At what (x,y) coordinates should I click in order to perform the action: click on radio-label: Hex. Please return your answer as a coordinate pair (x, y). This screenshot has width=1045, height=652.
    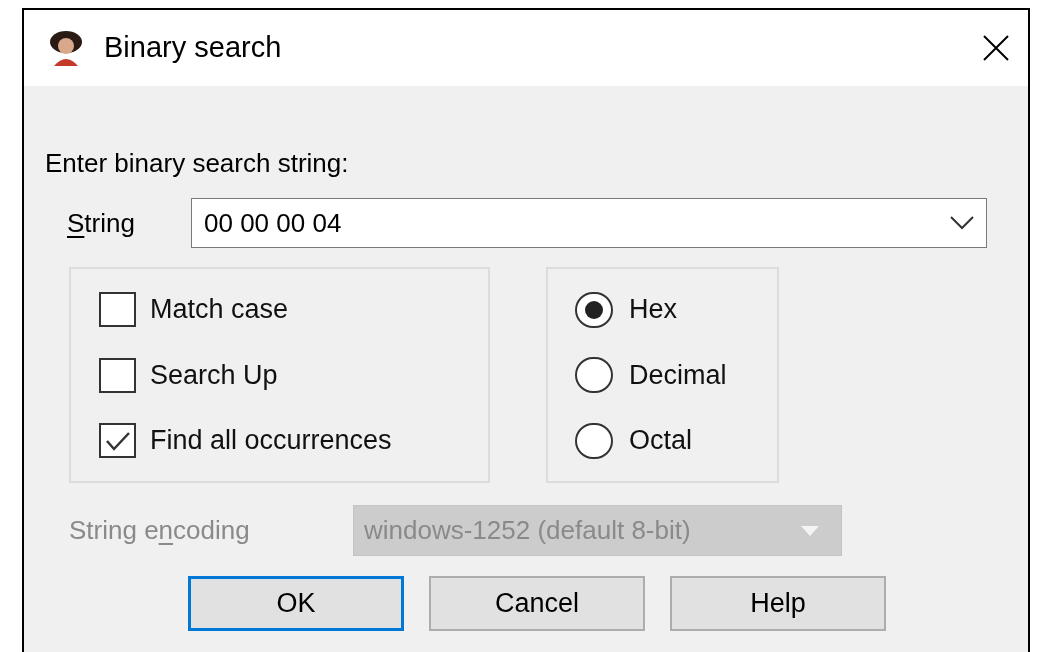
    Looking at the image, I should click on (653, 310).